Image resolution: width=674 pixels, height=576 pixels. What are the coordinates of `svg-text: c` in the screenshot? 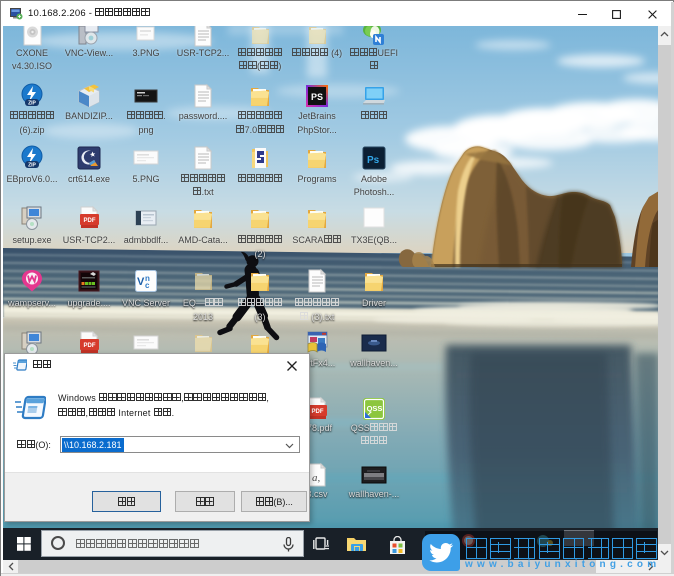 It's located at (147, 285).